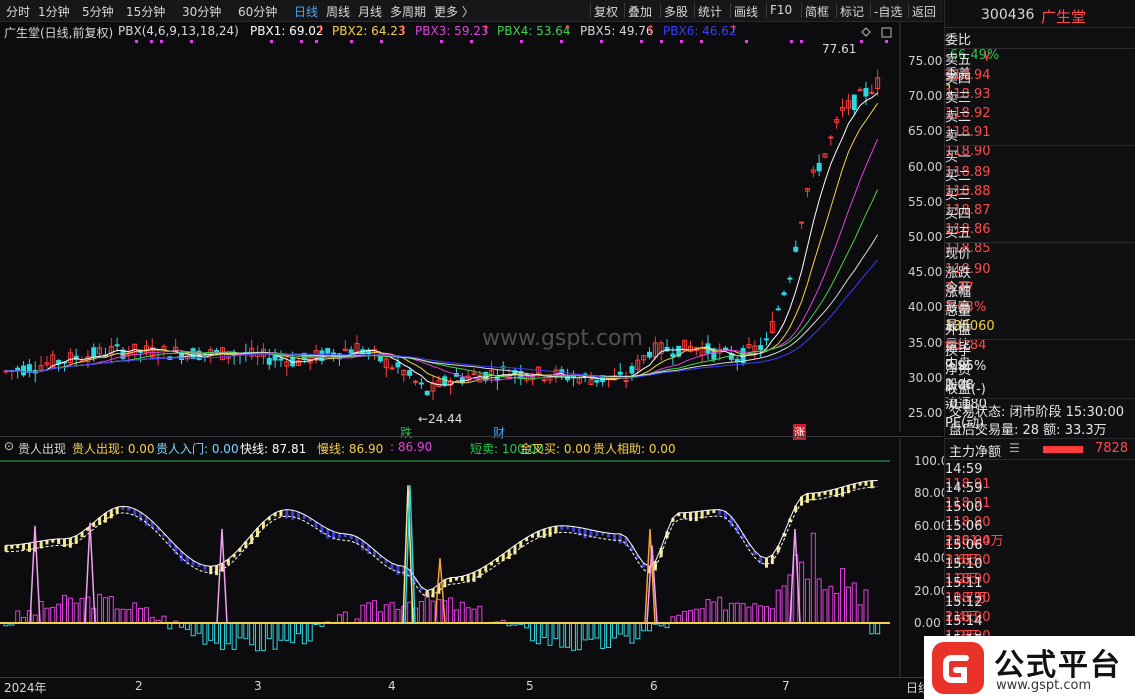 The width and height of the screenshot is (1135, 699). What do you see at coordinates (98, 11) in the screenshot?
I see `period-tab-2: 5分钟` at bounding box center [98, 11].